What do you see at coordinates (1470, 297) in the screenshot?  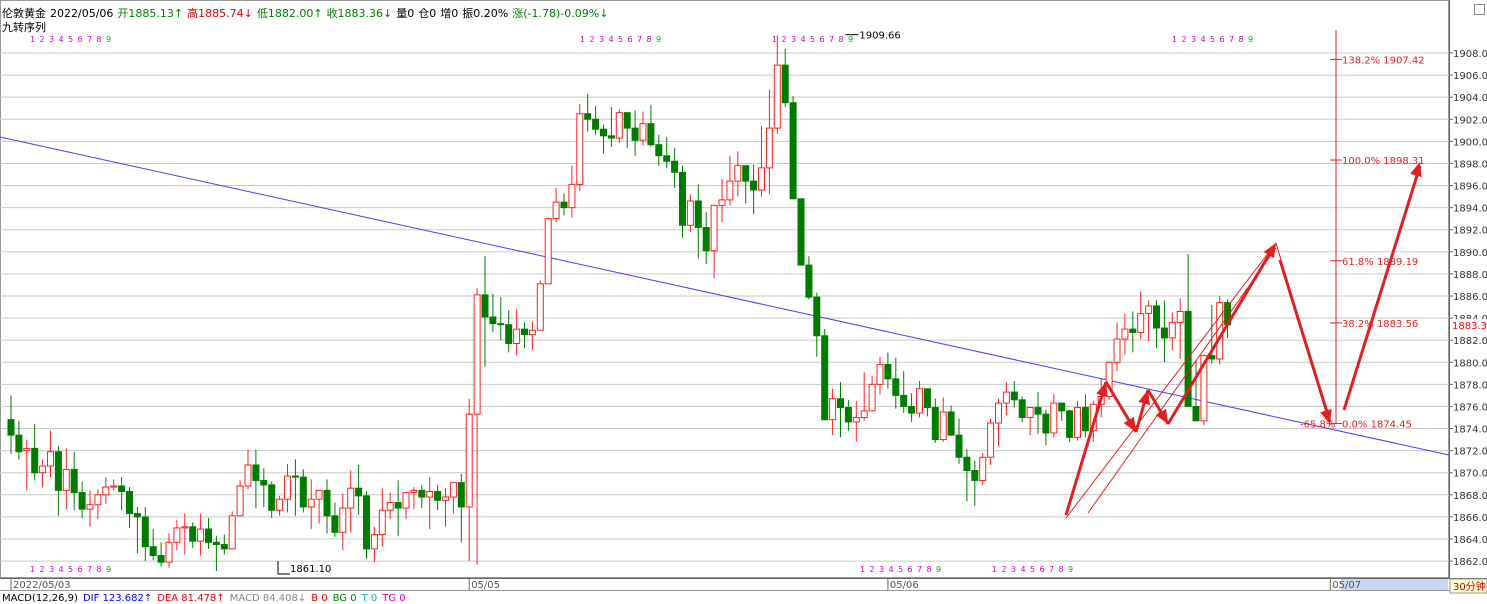 I see `y-tick-label: 1886.00` at bounding box center [1470, 297].